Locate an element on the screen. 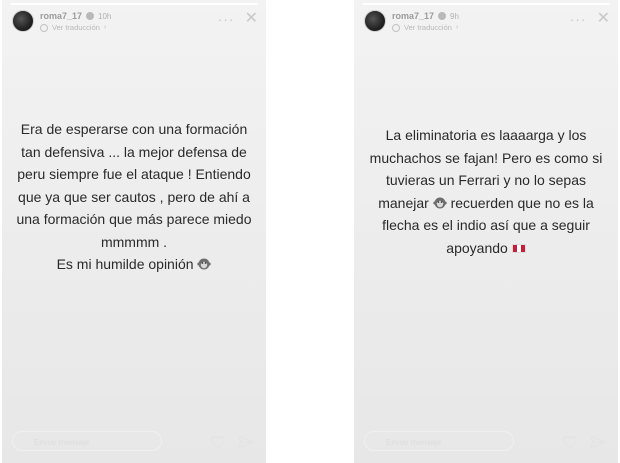 This screenshot has height=463, width=620. story-line: muchachos se fajan! Pero es como si is located at coordinates (486, 157).